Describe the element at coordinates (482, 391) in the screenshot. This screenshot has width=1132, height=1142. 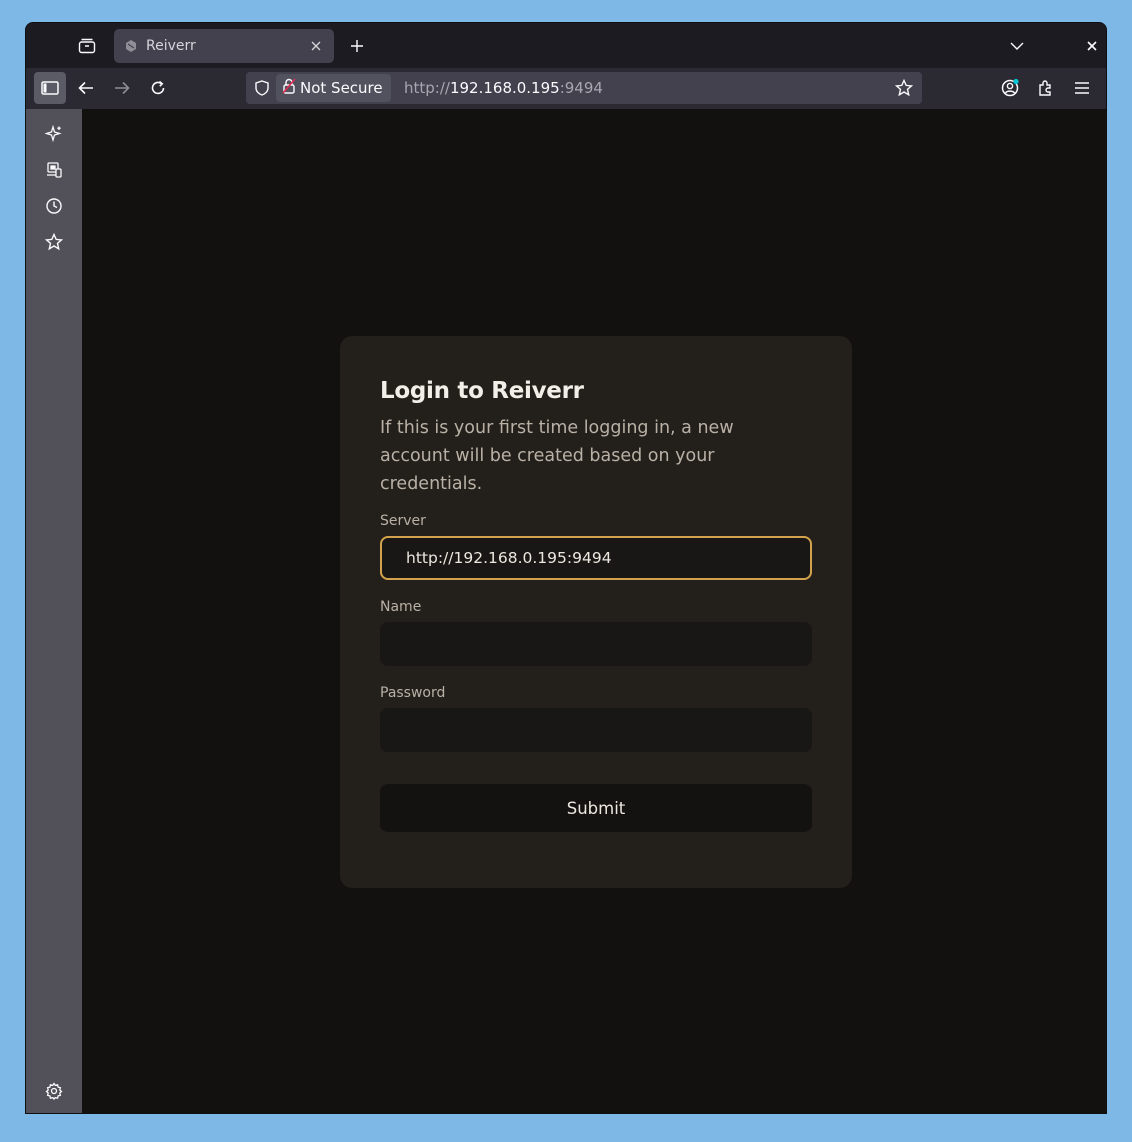
I see `page-title: Login to Reiverr` at that location.